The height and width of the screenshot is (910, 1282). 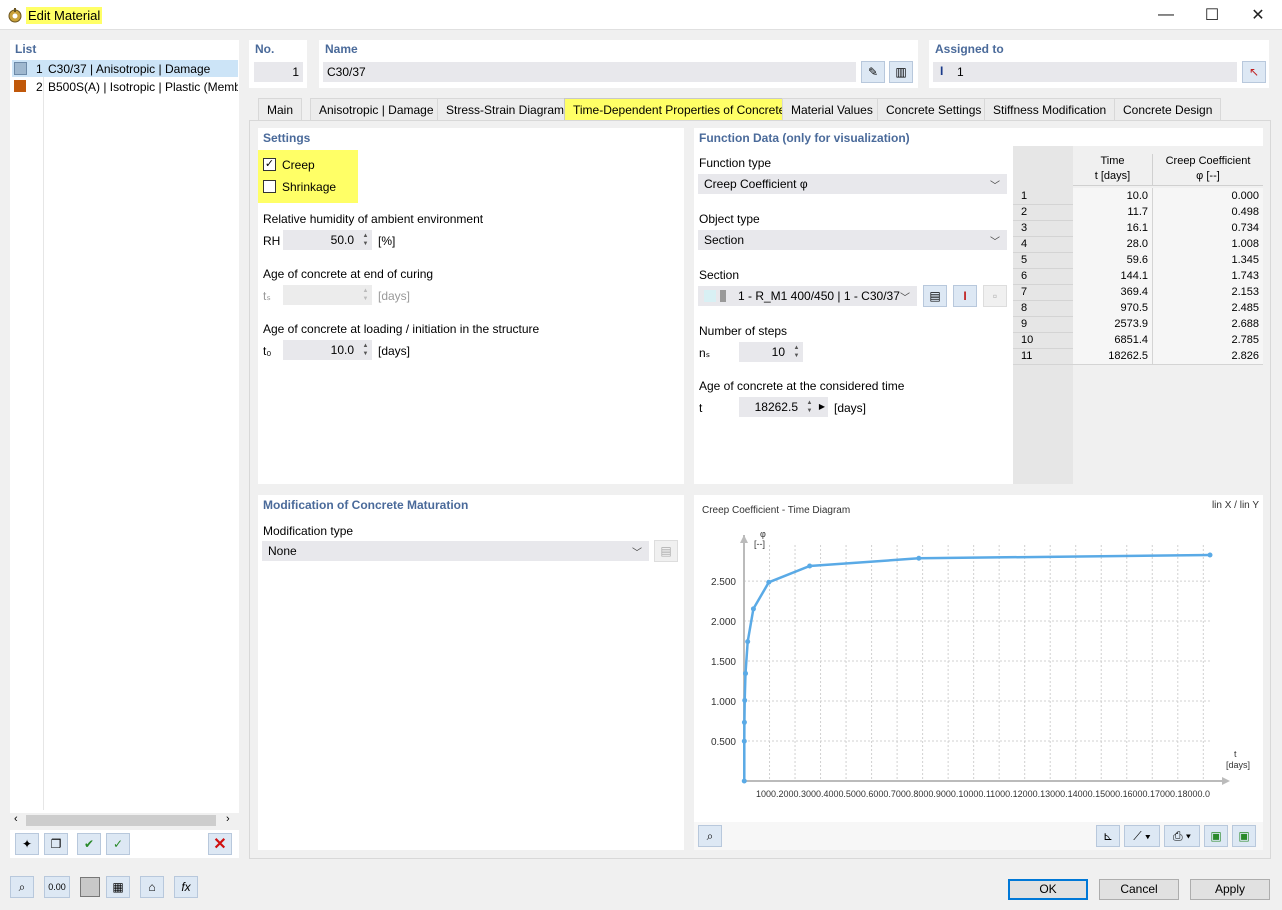 What do you see at coordinates (1208, 276) in the screenshot?
I see `creep-cell: 1.743` at bounding box center [1208, 276].